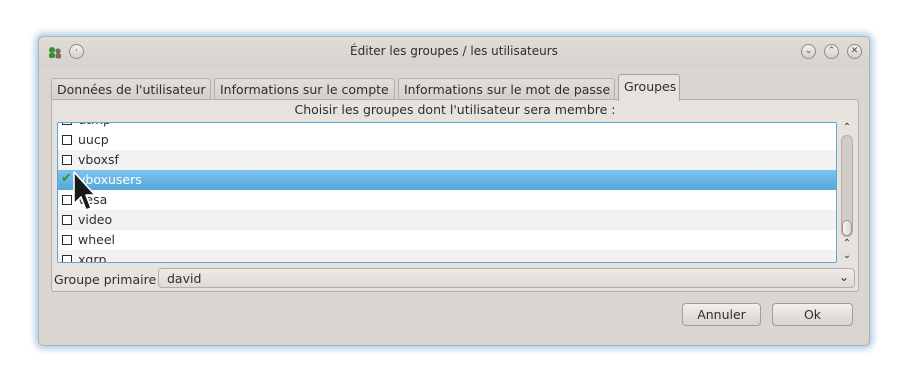  Describe the element at coordinates (105, 279) in the screenshot. I see `primary-group-label: Groupe primaire` at that location.